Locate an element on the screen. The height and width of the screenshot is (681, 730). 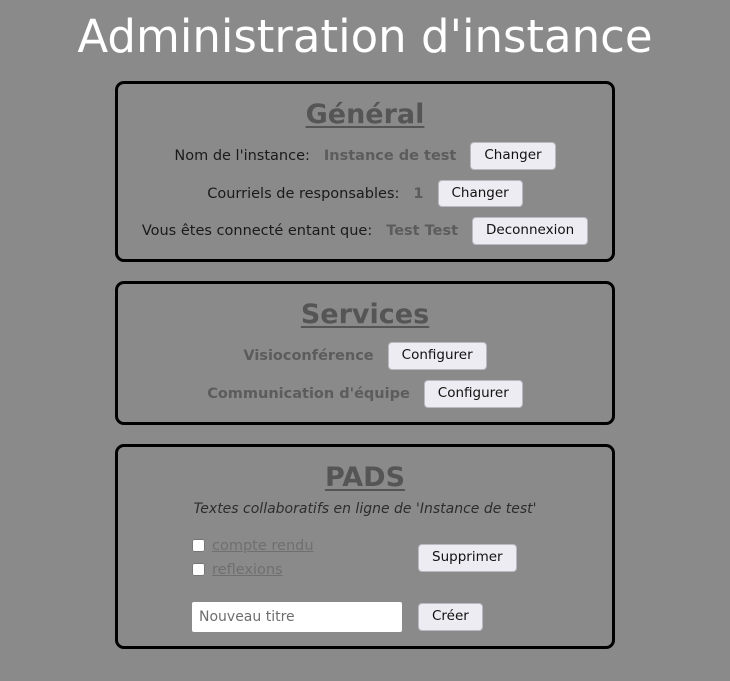
service-name-team-communication: Communication d'équipe is located at coordinates (308, 393).